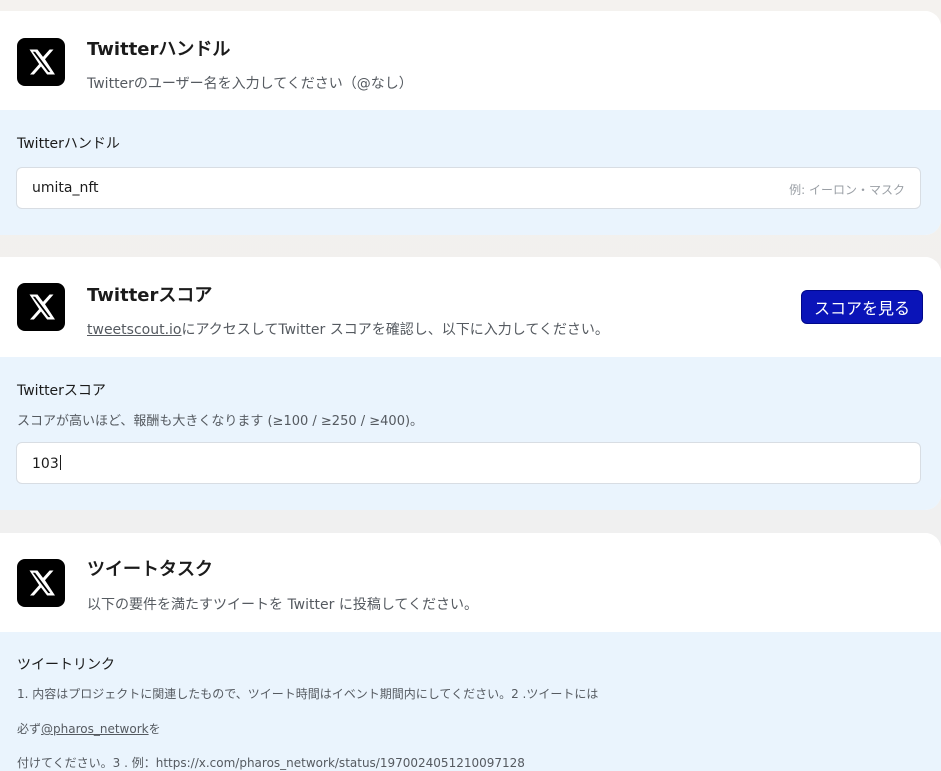 This screenshot has width=941, height=771. I want to click on twitter-handle-placeholder: 例: イーロン・マスク, so click(847, 190).